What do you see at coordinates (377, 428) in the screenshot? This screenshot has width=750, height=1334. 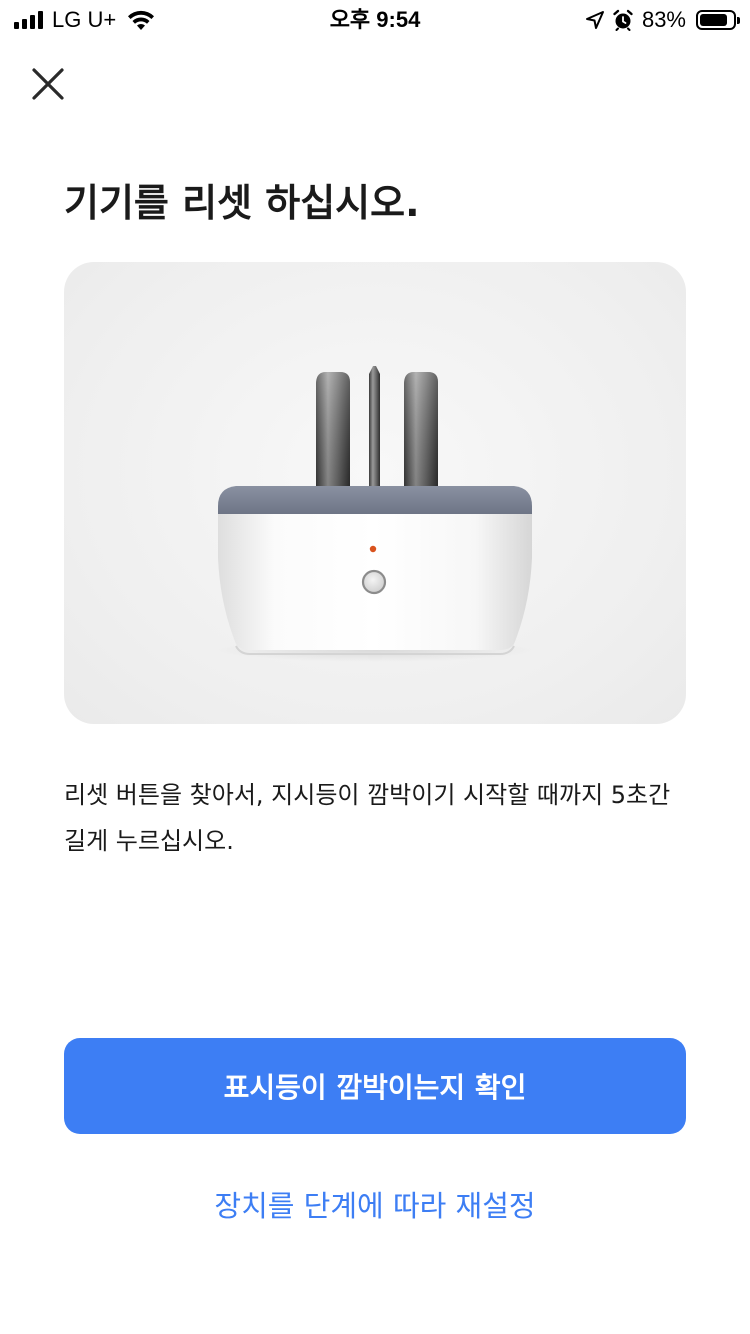 I see `plug-prongs` at bounding box center [377, 428].